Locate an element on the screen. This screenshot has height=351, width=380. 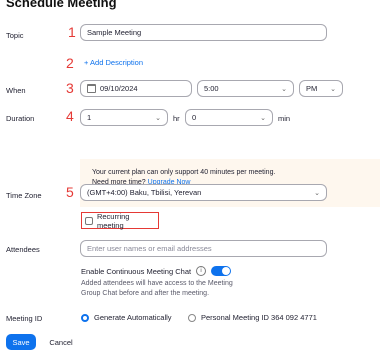
step-marker-4: 4 is located at coordinates (70, 116).